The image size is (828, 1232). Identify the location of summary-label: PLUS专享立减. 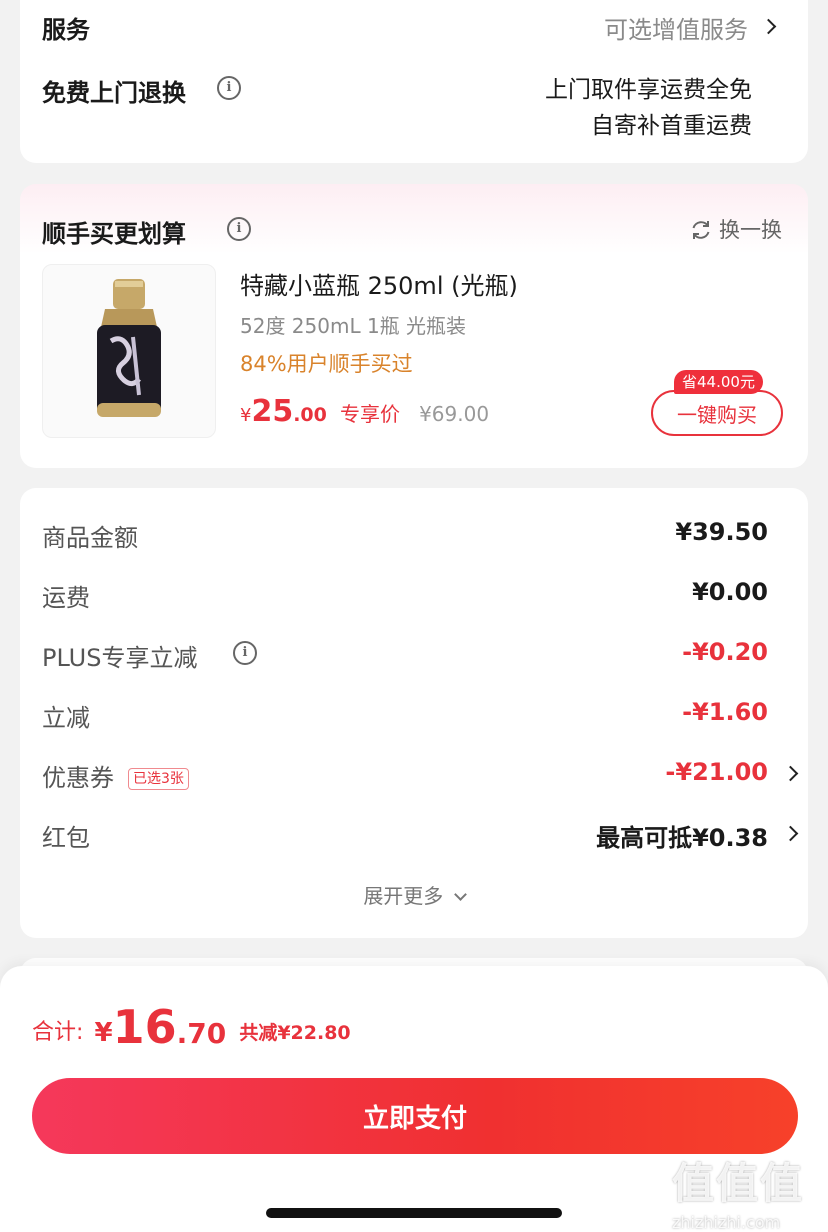
(120, 658).